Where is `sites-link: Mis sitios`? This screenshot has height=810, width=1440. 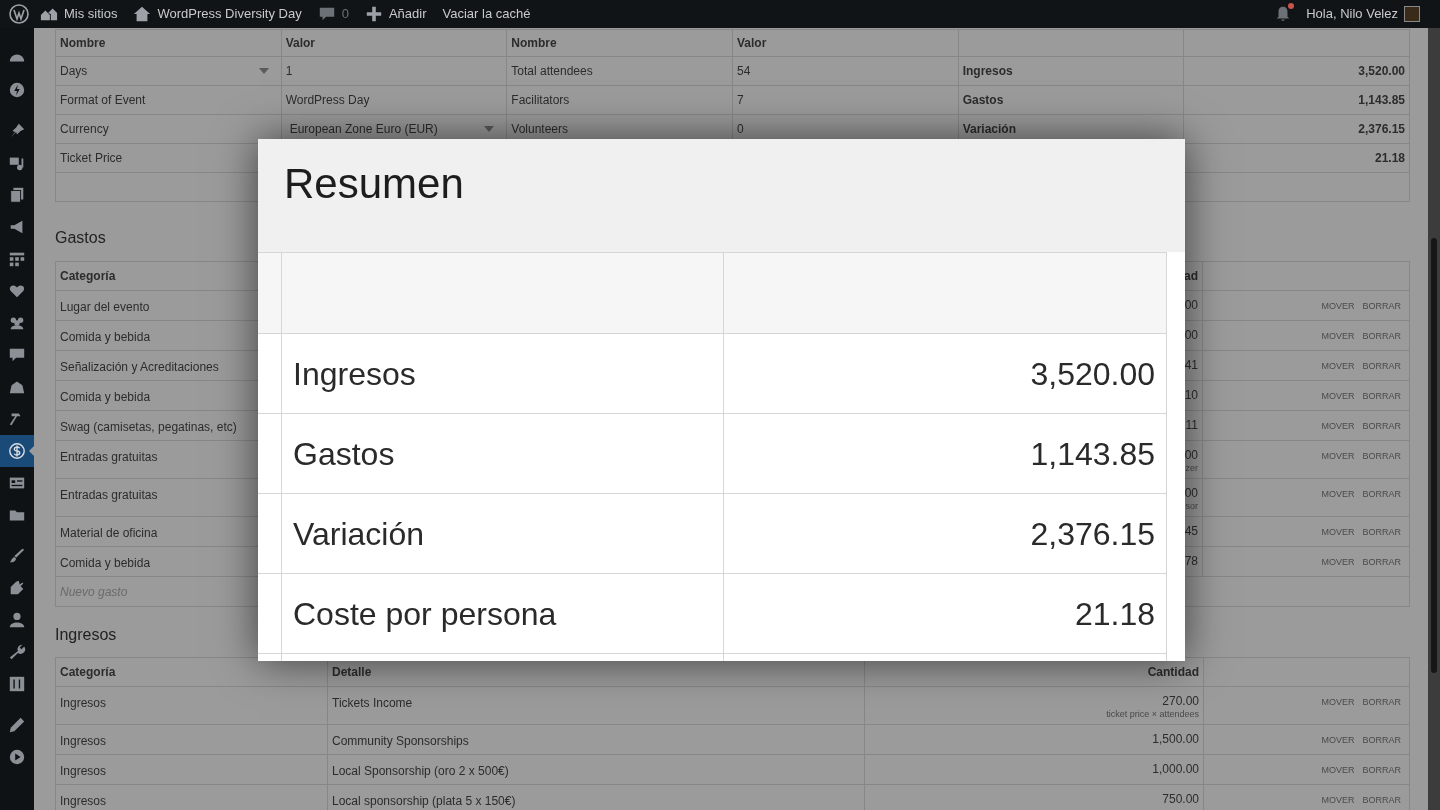
sites-link: Mis sitios is located at coordinates (79, 14).